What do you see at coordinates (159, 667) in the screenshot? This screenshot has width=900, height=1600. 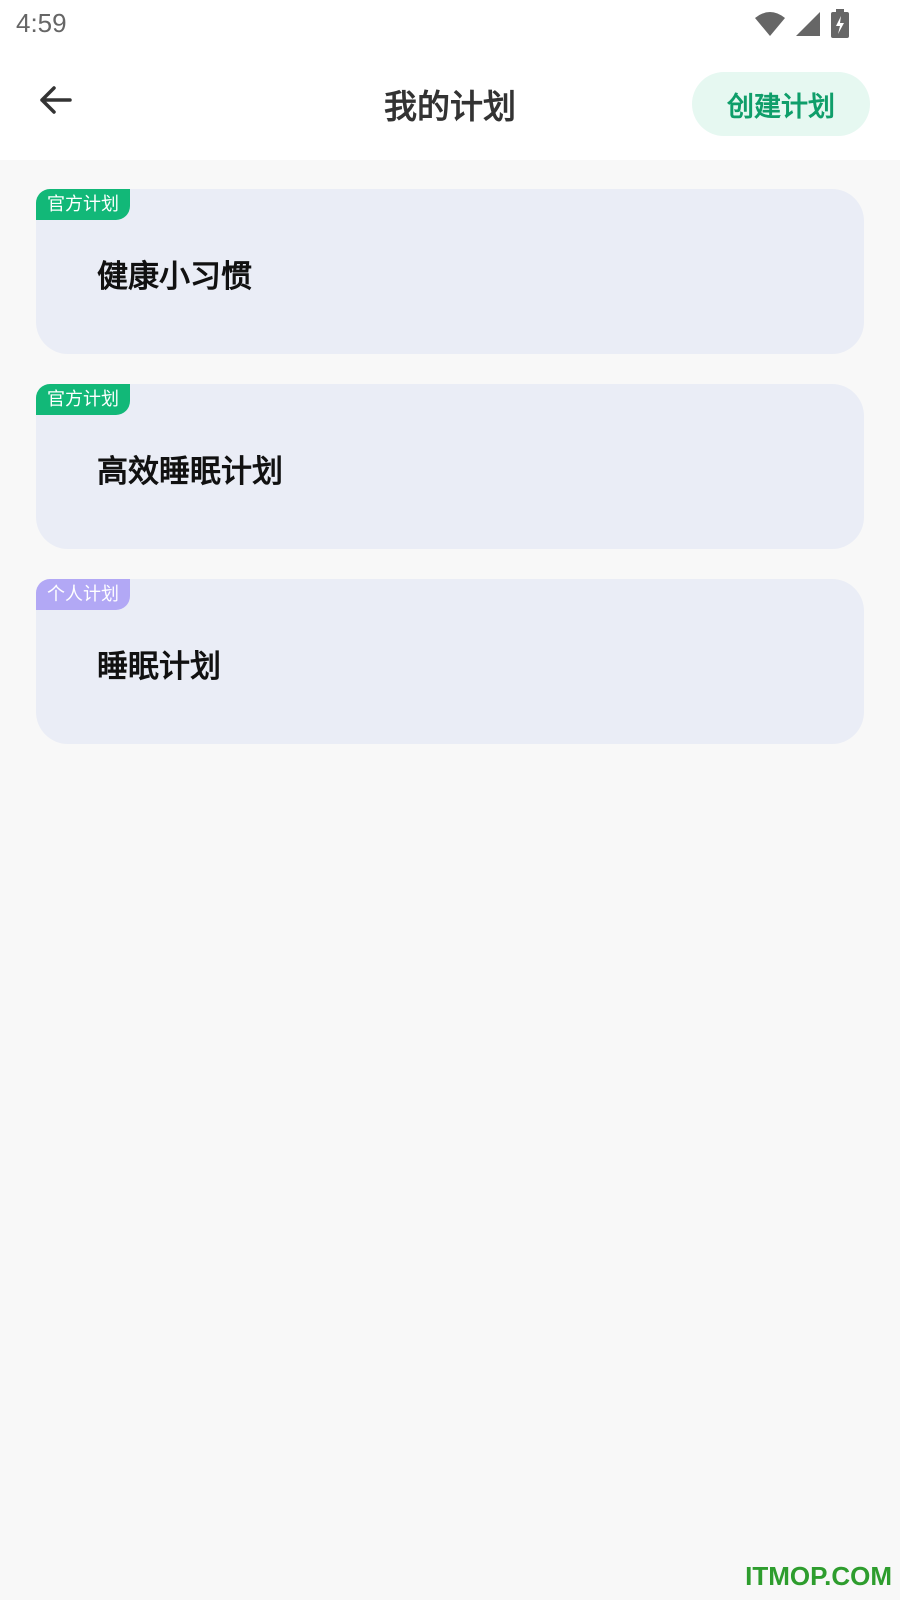 I see `plan-title: 睡眠计划` at bounding box center [159, 667].